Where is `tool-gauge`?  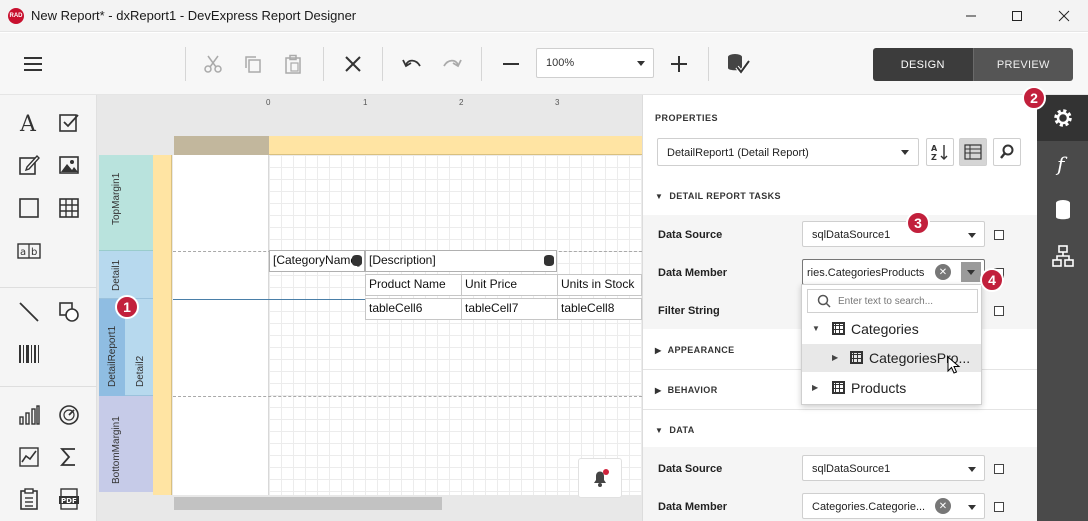
tool-gauge is located at coordinates (69, 415).